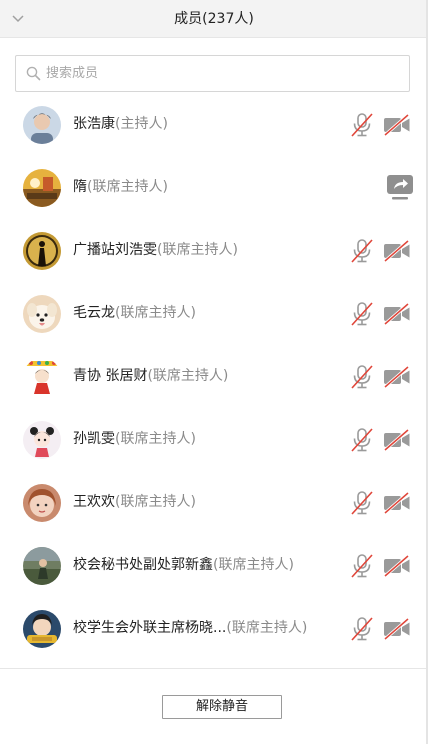 The image size is (428, 744). I want to click on member-row: 毛云龙(联席主持人), so click(214, 313).